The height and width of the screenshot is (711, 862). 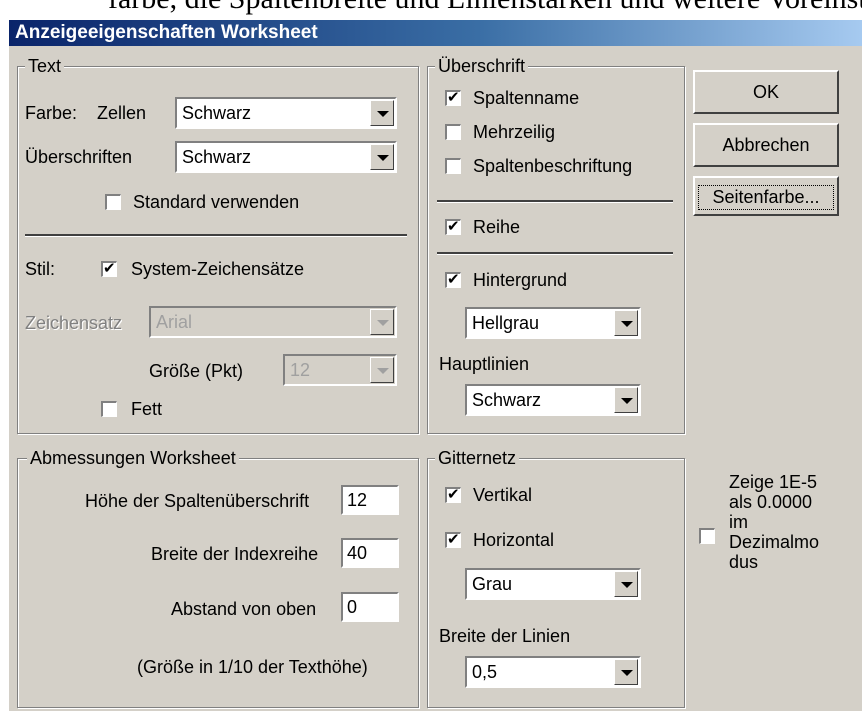 What do you see at coordinates (216, 235) in the screenshot?
I see `text-group-separator` at bounding box center [216, 235].